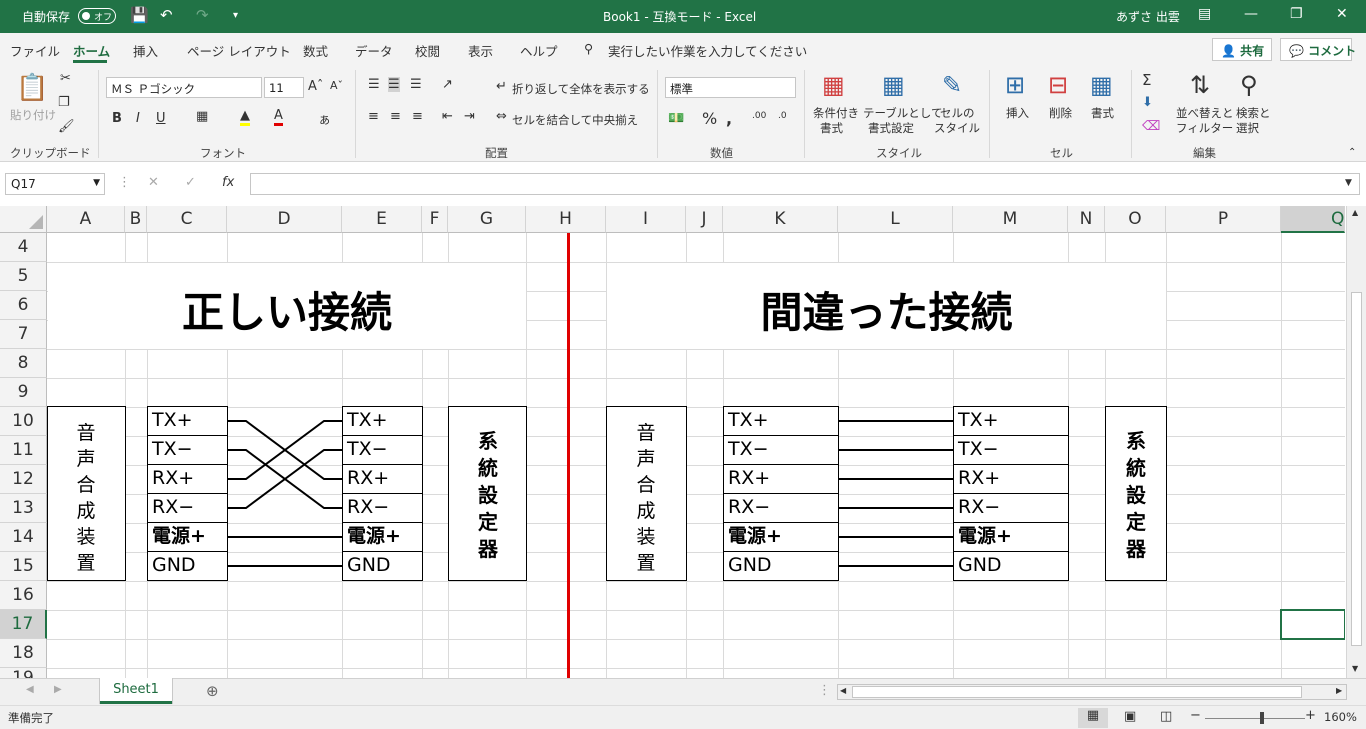 Image resolution: width=1366 pixels, height=729 pixels. What do you see at coordinates (117, 118) in the screenshot?
I see `bold-button: B` at bounding box center [117, 118].